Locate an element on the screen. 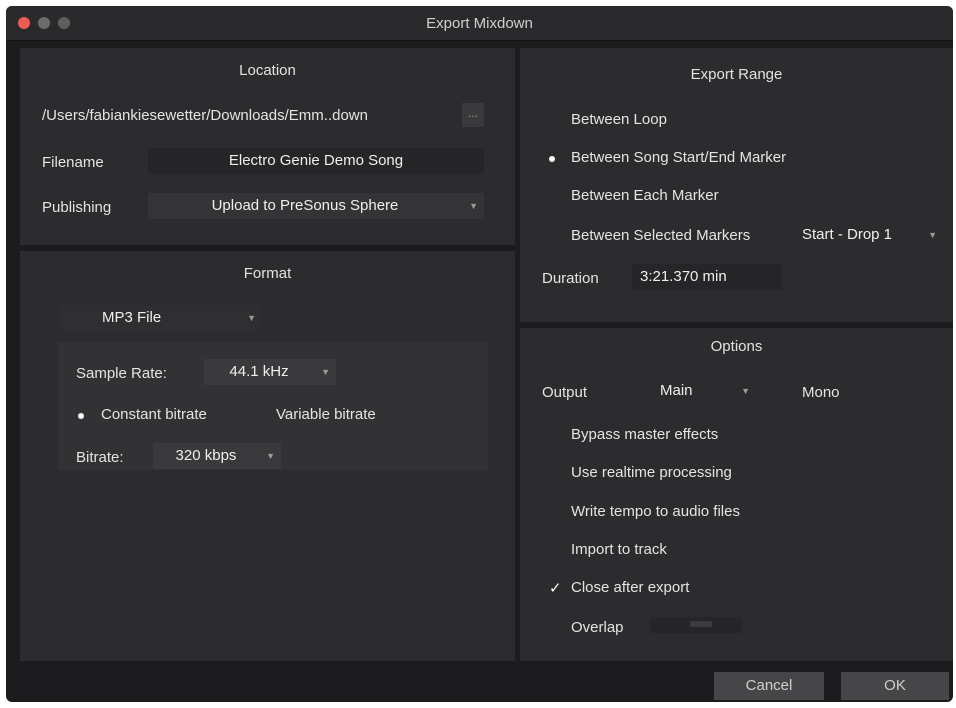  bitrate-label: Bitrate: is located at coordinates (100, 457).